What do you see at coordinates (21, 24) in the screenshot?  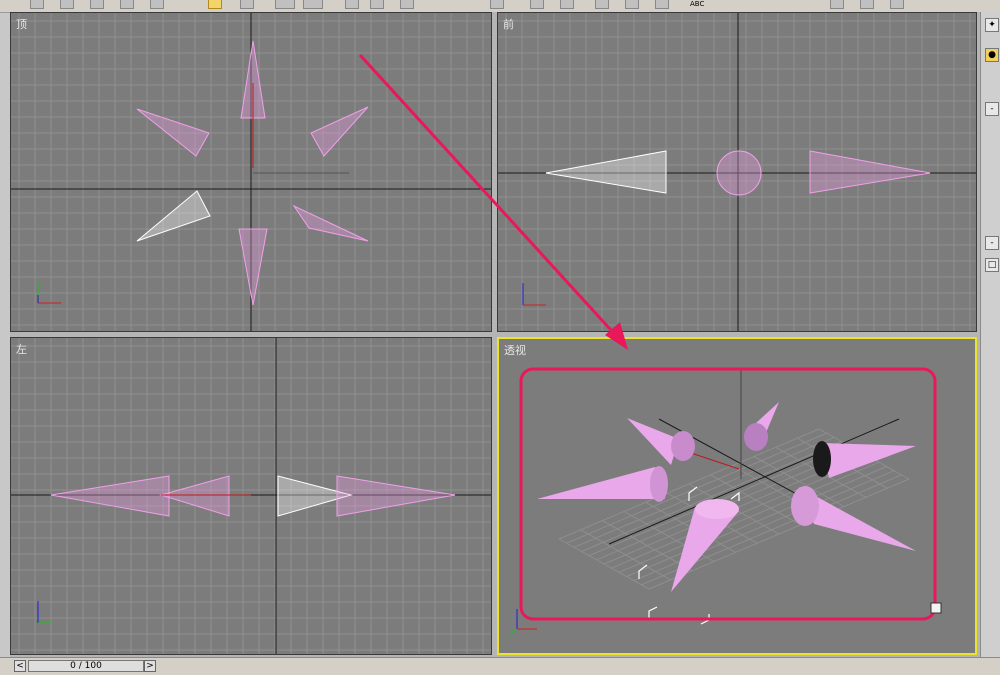 I see `viewport-label: 顶` at bounding box center [21, 24].